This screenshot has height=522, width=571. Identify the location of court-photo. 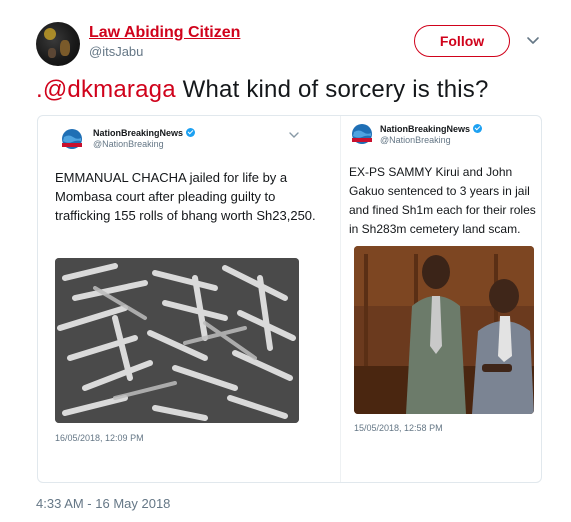
(444, 330).